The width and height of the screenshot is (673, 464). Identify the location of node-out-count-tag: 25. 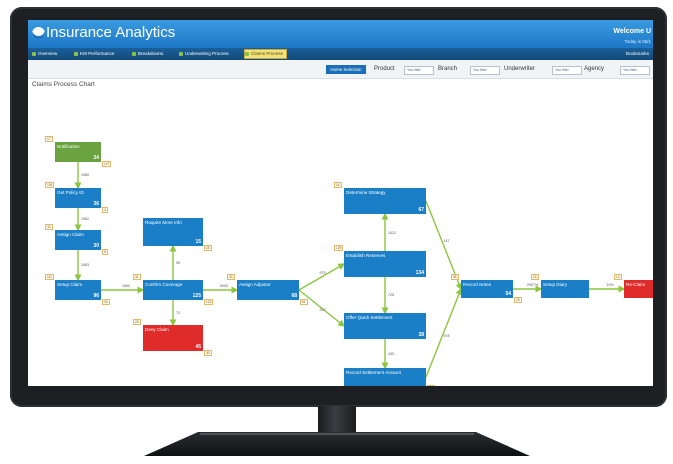
(208, 248).